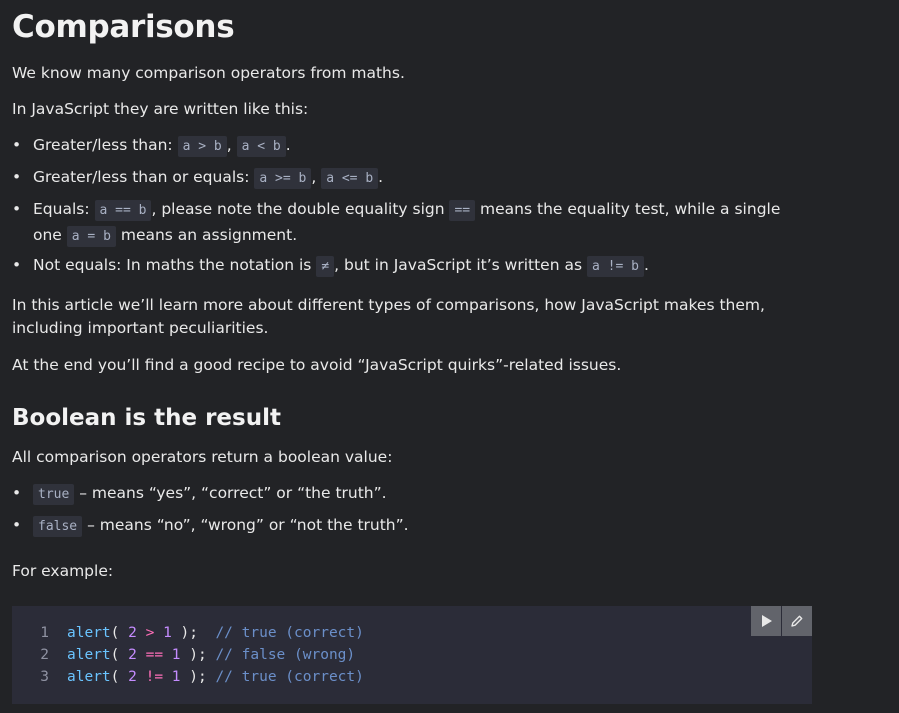 The width and height of the screenshot is (899, 713). What do you see at coordinates (198, 655) in the screenshot?
I see `code-line: 2 alert( 2 == 1 ); // false (wrong)` at bounding box center [198, 655].